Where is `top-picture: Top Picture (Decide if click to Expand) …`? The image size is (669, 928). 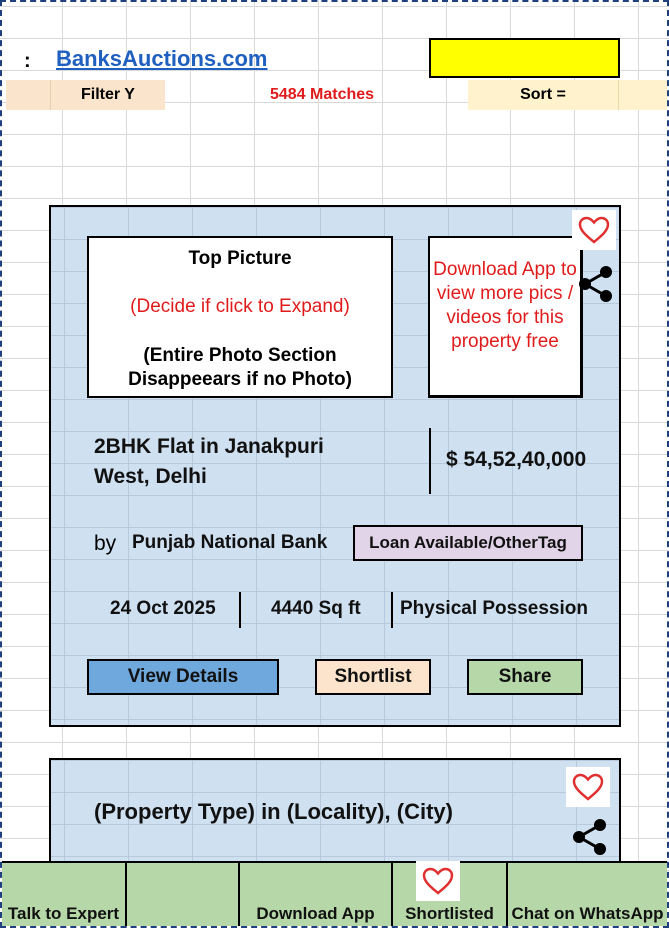
top-picture: Top Picture (Decide if click to Expand) … is located at coordinates (240, 317).